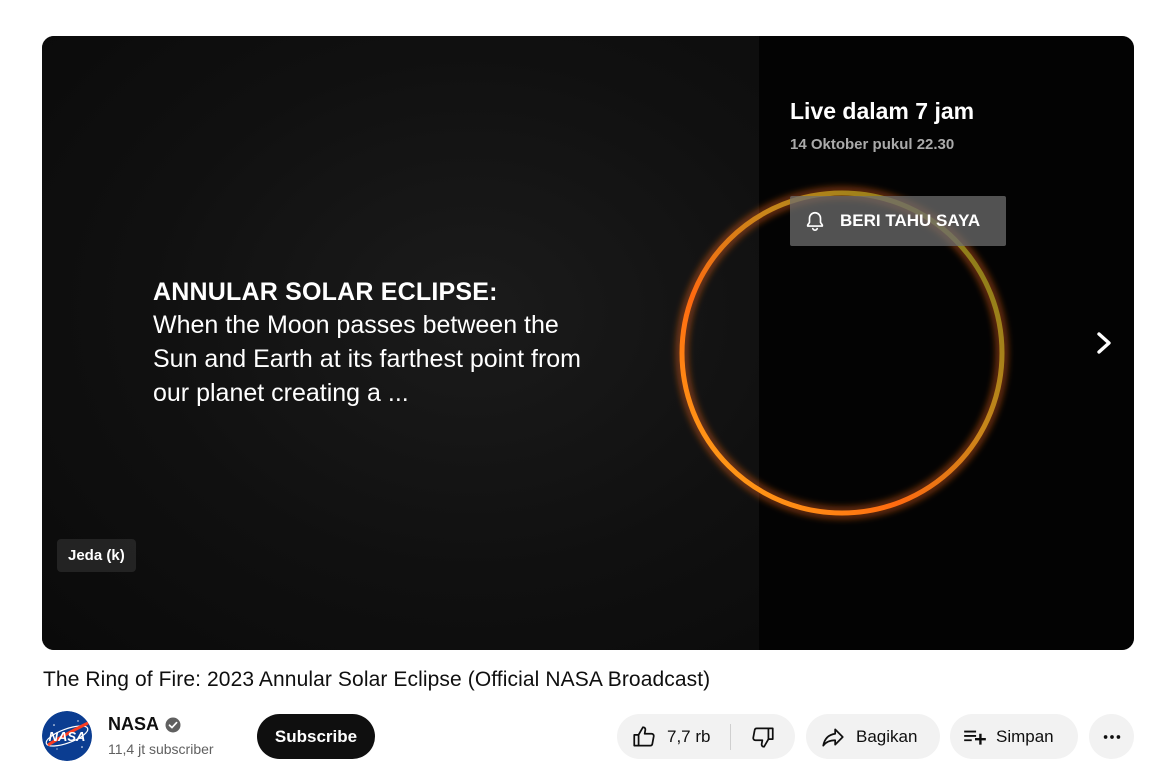 The height and width of the screenshot is (774, 1160). I want to click on more-horizontal-icon, so click(1111, 736).